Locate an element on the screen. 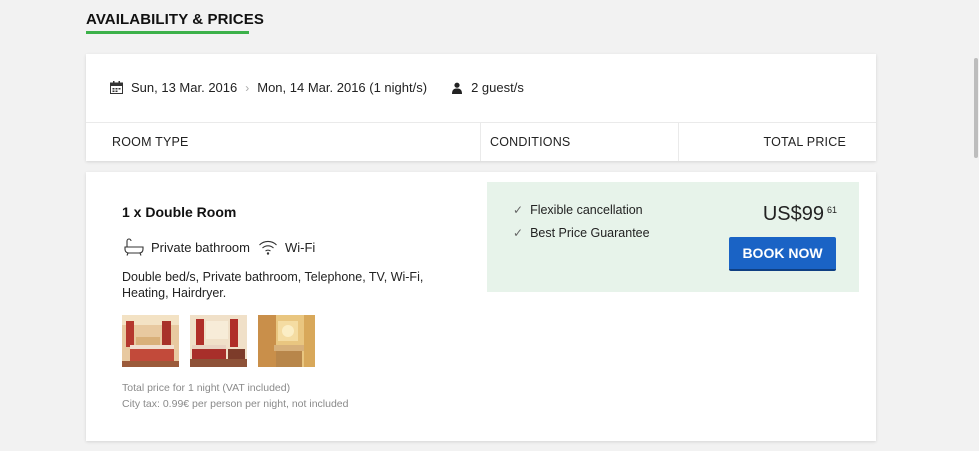  column-header-total-price: TOTAL PRICE is located at coordinates (804, 142).